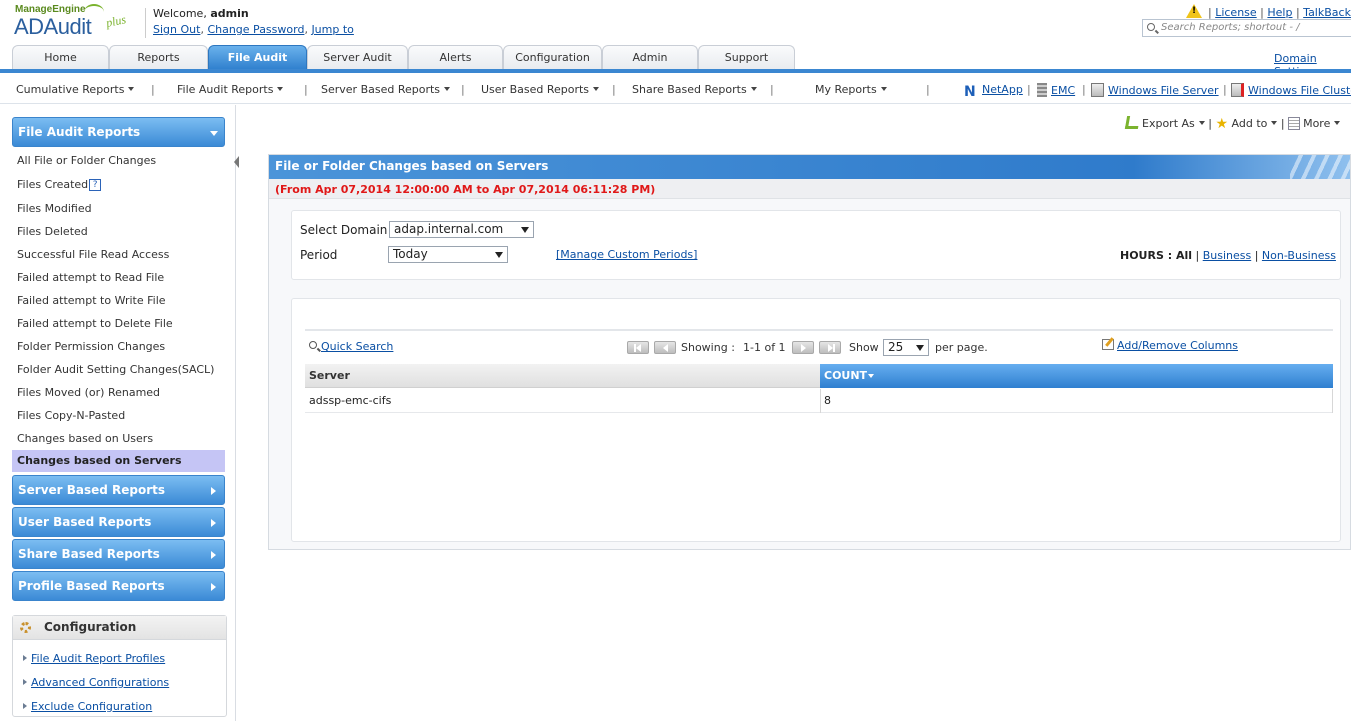 This screenshot has width=1351, height=721. Describe the element at coordinates (86, 160) in the screenshot. I see `sidebar-item-all-changes: All File or Folder Changes` at that location.